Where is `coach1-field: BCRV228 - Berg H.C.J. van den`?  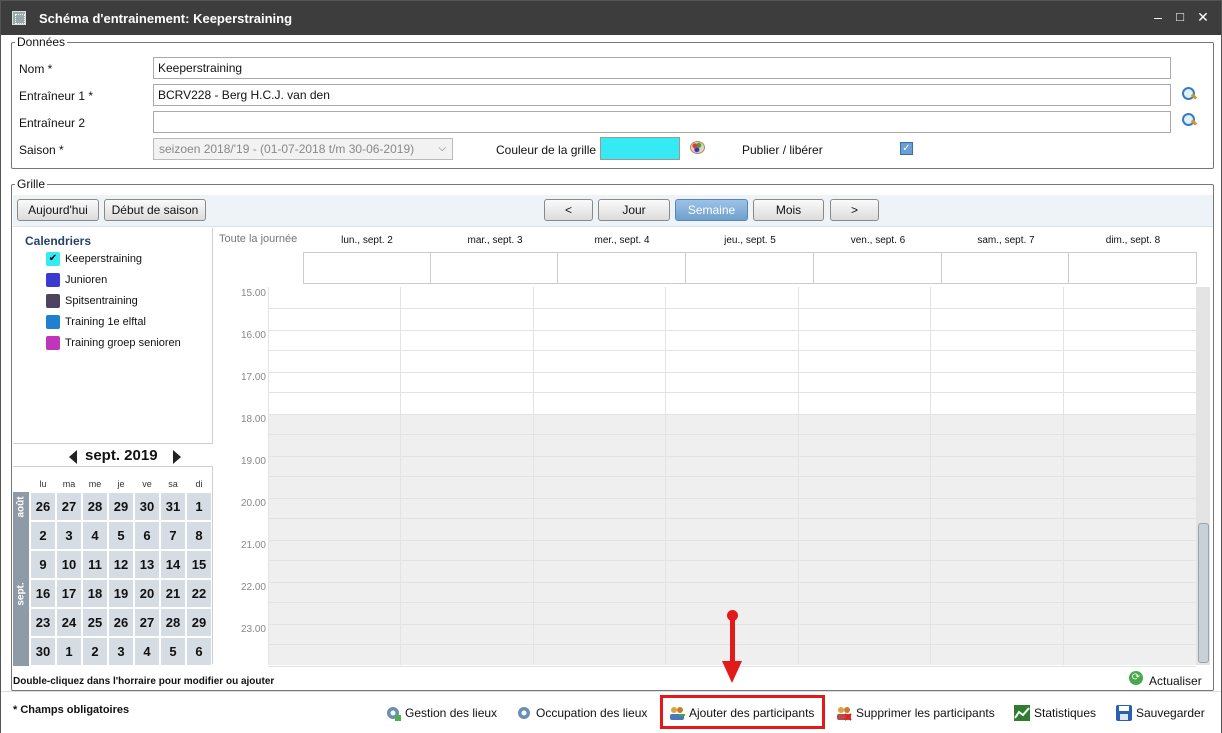 coach1-field: BCRV228 - Berg H.C.J. van den is located at coordinates (662, 95).